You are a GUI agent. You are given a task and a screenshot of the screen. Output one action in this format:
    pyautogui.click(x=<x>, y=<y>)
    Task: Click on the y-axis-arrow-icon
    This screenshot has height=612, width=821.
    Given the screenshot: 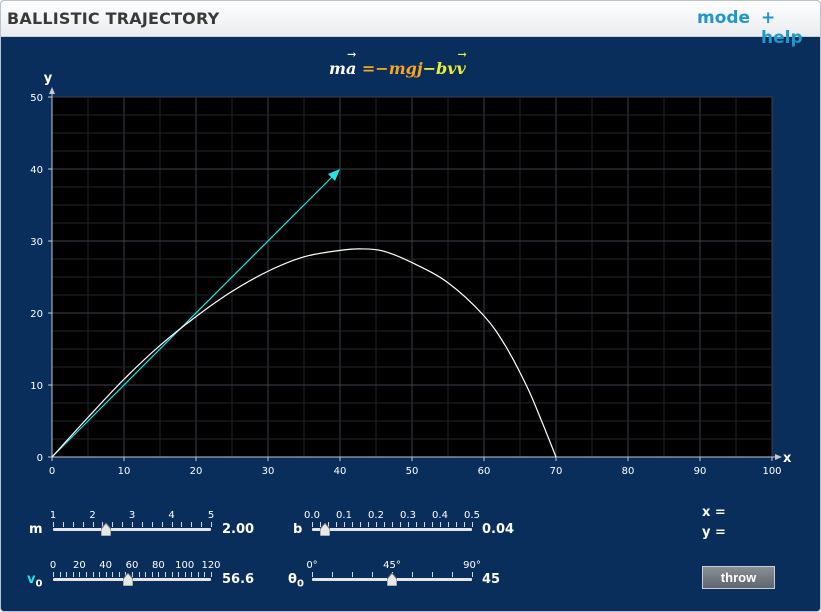 What is the action you would take?
    pyautogui.click(x=52, y=90)
    